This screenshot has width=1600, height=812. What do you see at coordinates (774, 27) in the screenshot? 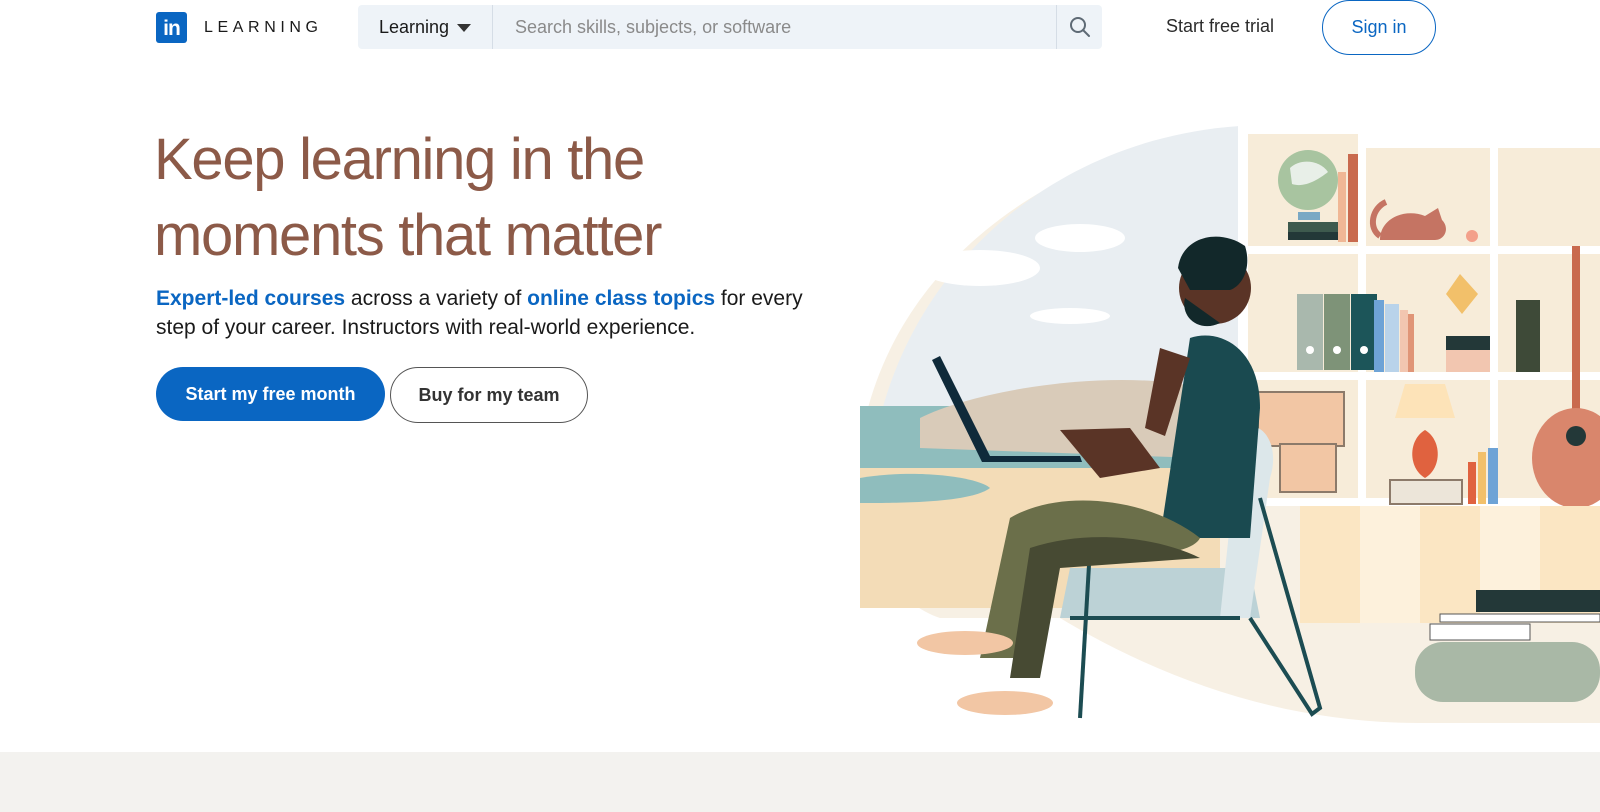
I see `search-input` at bounding box center [774, 27].